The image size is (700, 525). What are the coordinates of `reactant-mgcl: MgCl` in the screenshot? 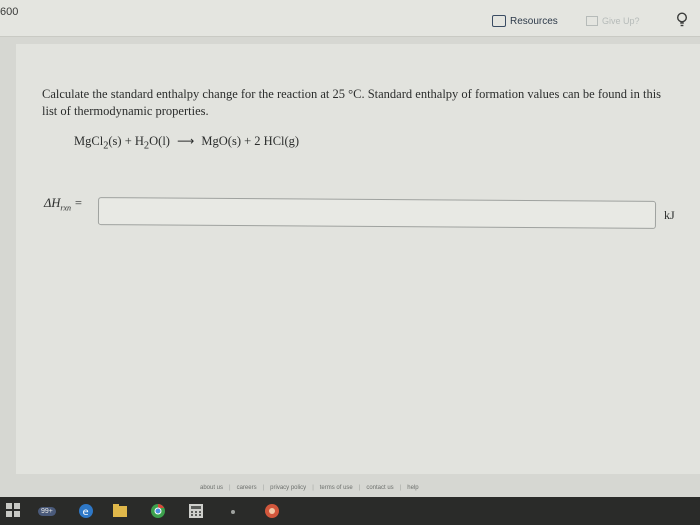 It's located at (89, 141).